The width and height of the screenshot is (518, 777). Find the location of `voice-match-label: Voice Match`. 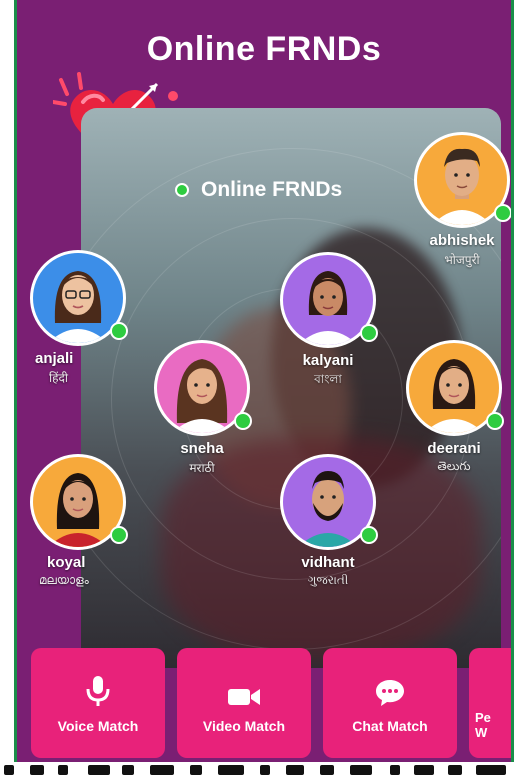

voice-match-label: Voice Match is located at coordinates (98, 726).